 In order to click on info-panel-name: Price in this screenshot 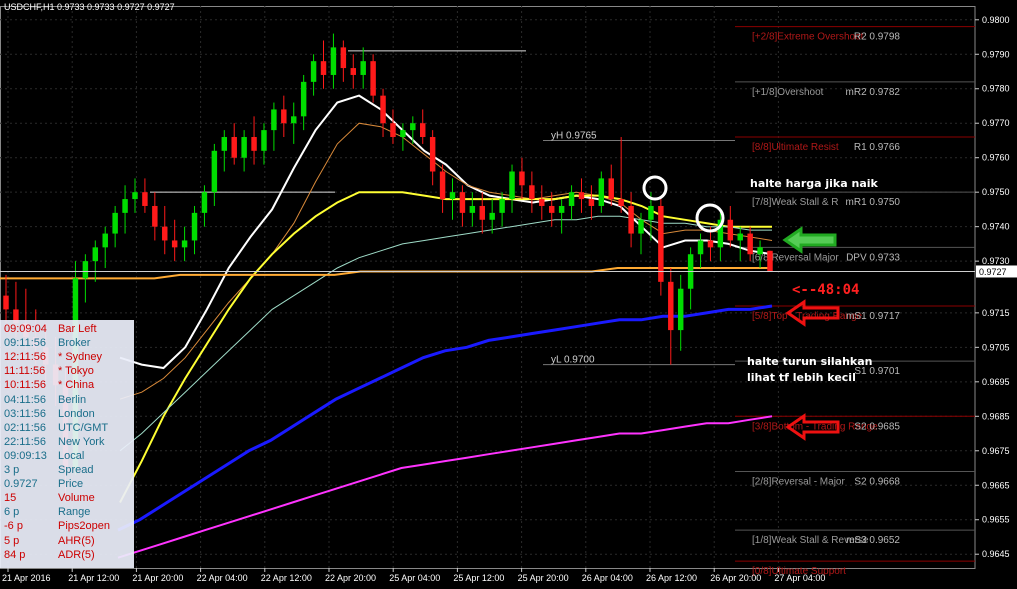, I will do `click(71, 484)`.